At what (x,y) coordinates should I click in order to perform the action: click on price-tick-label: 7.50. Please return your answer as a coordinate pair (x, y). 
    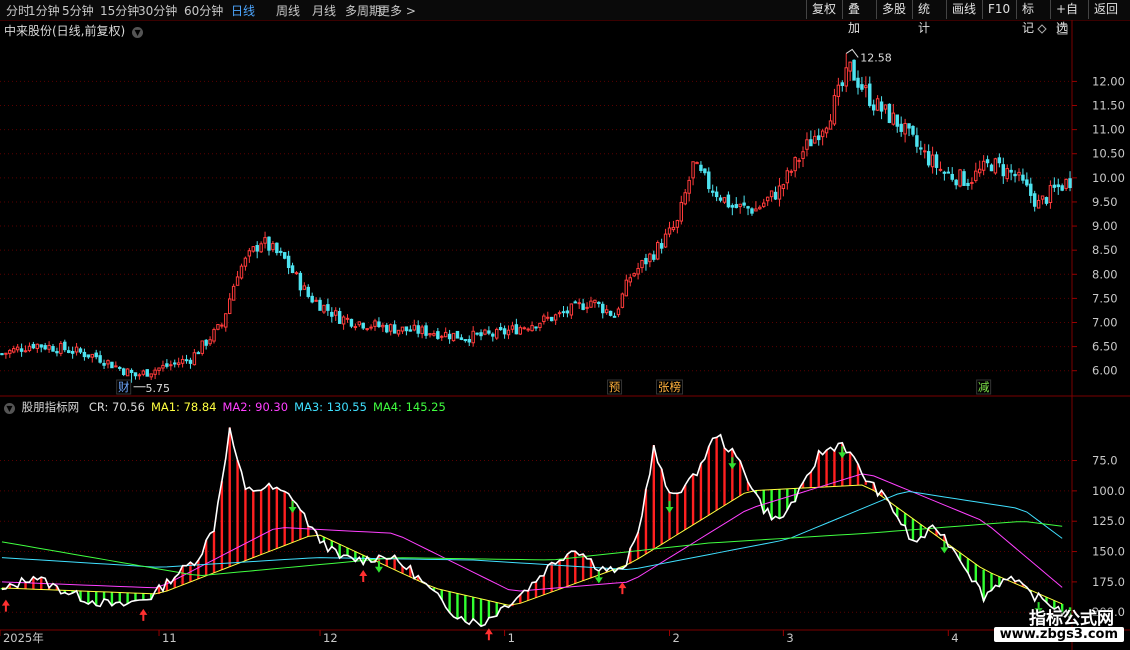
    Looking at the image, I should click on (1105, 298).